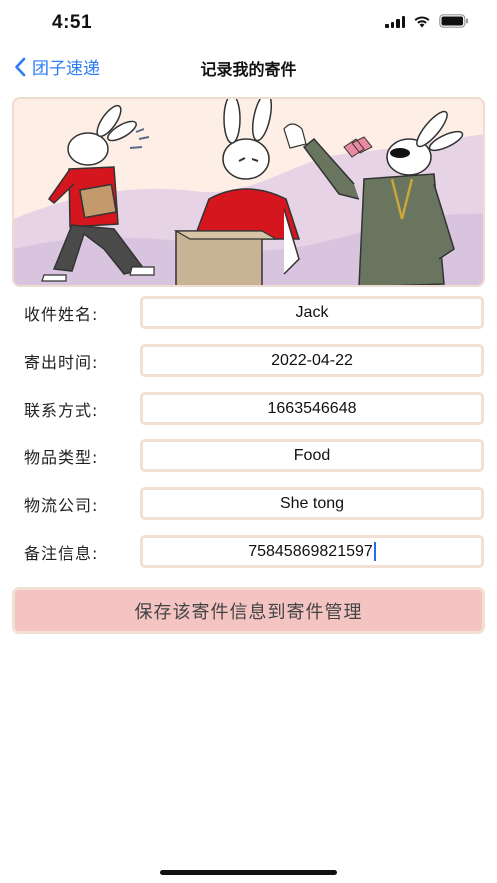  I want to click on courier-value: She tong, so click(312, 503).